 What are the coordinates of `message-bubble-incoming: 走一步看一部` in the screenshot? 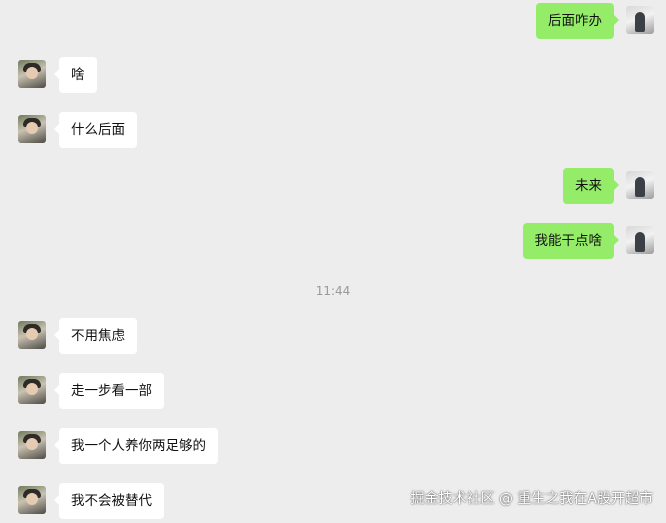 It's located at (109, 391).